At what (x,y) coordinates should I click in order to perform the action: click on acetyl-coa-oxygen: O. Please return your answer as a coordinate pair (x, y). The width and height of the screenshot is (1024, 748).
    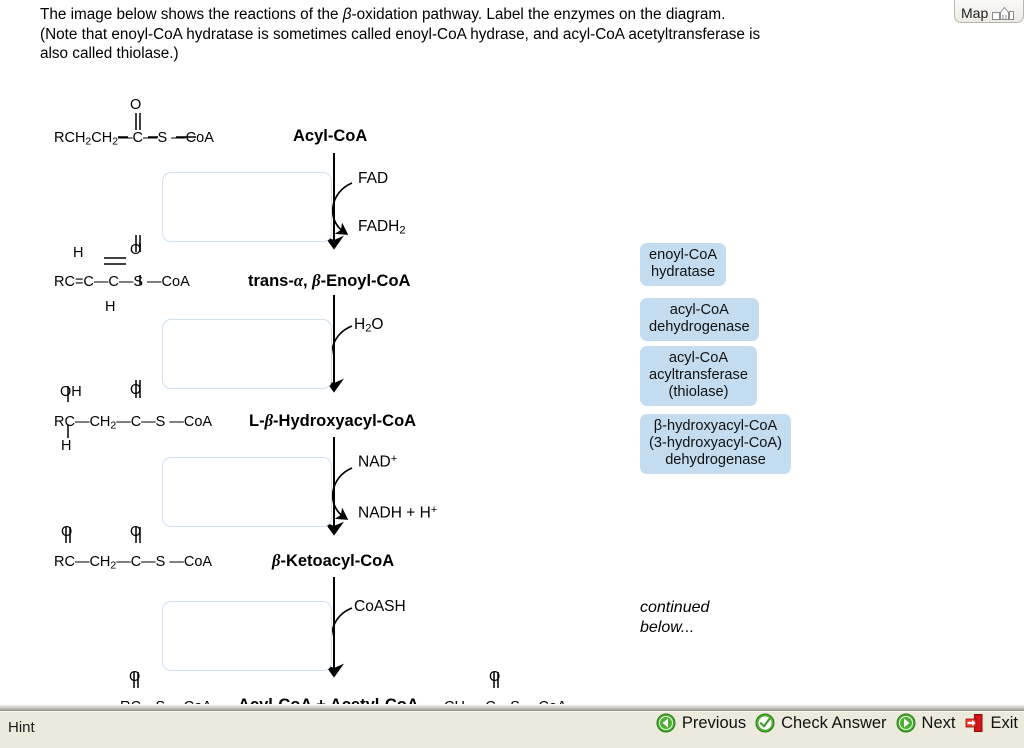
    Looking at the image, I should click on (495, 677).